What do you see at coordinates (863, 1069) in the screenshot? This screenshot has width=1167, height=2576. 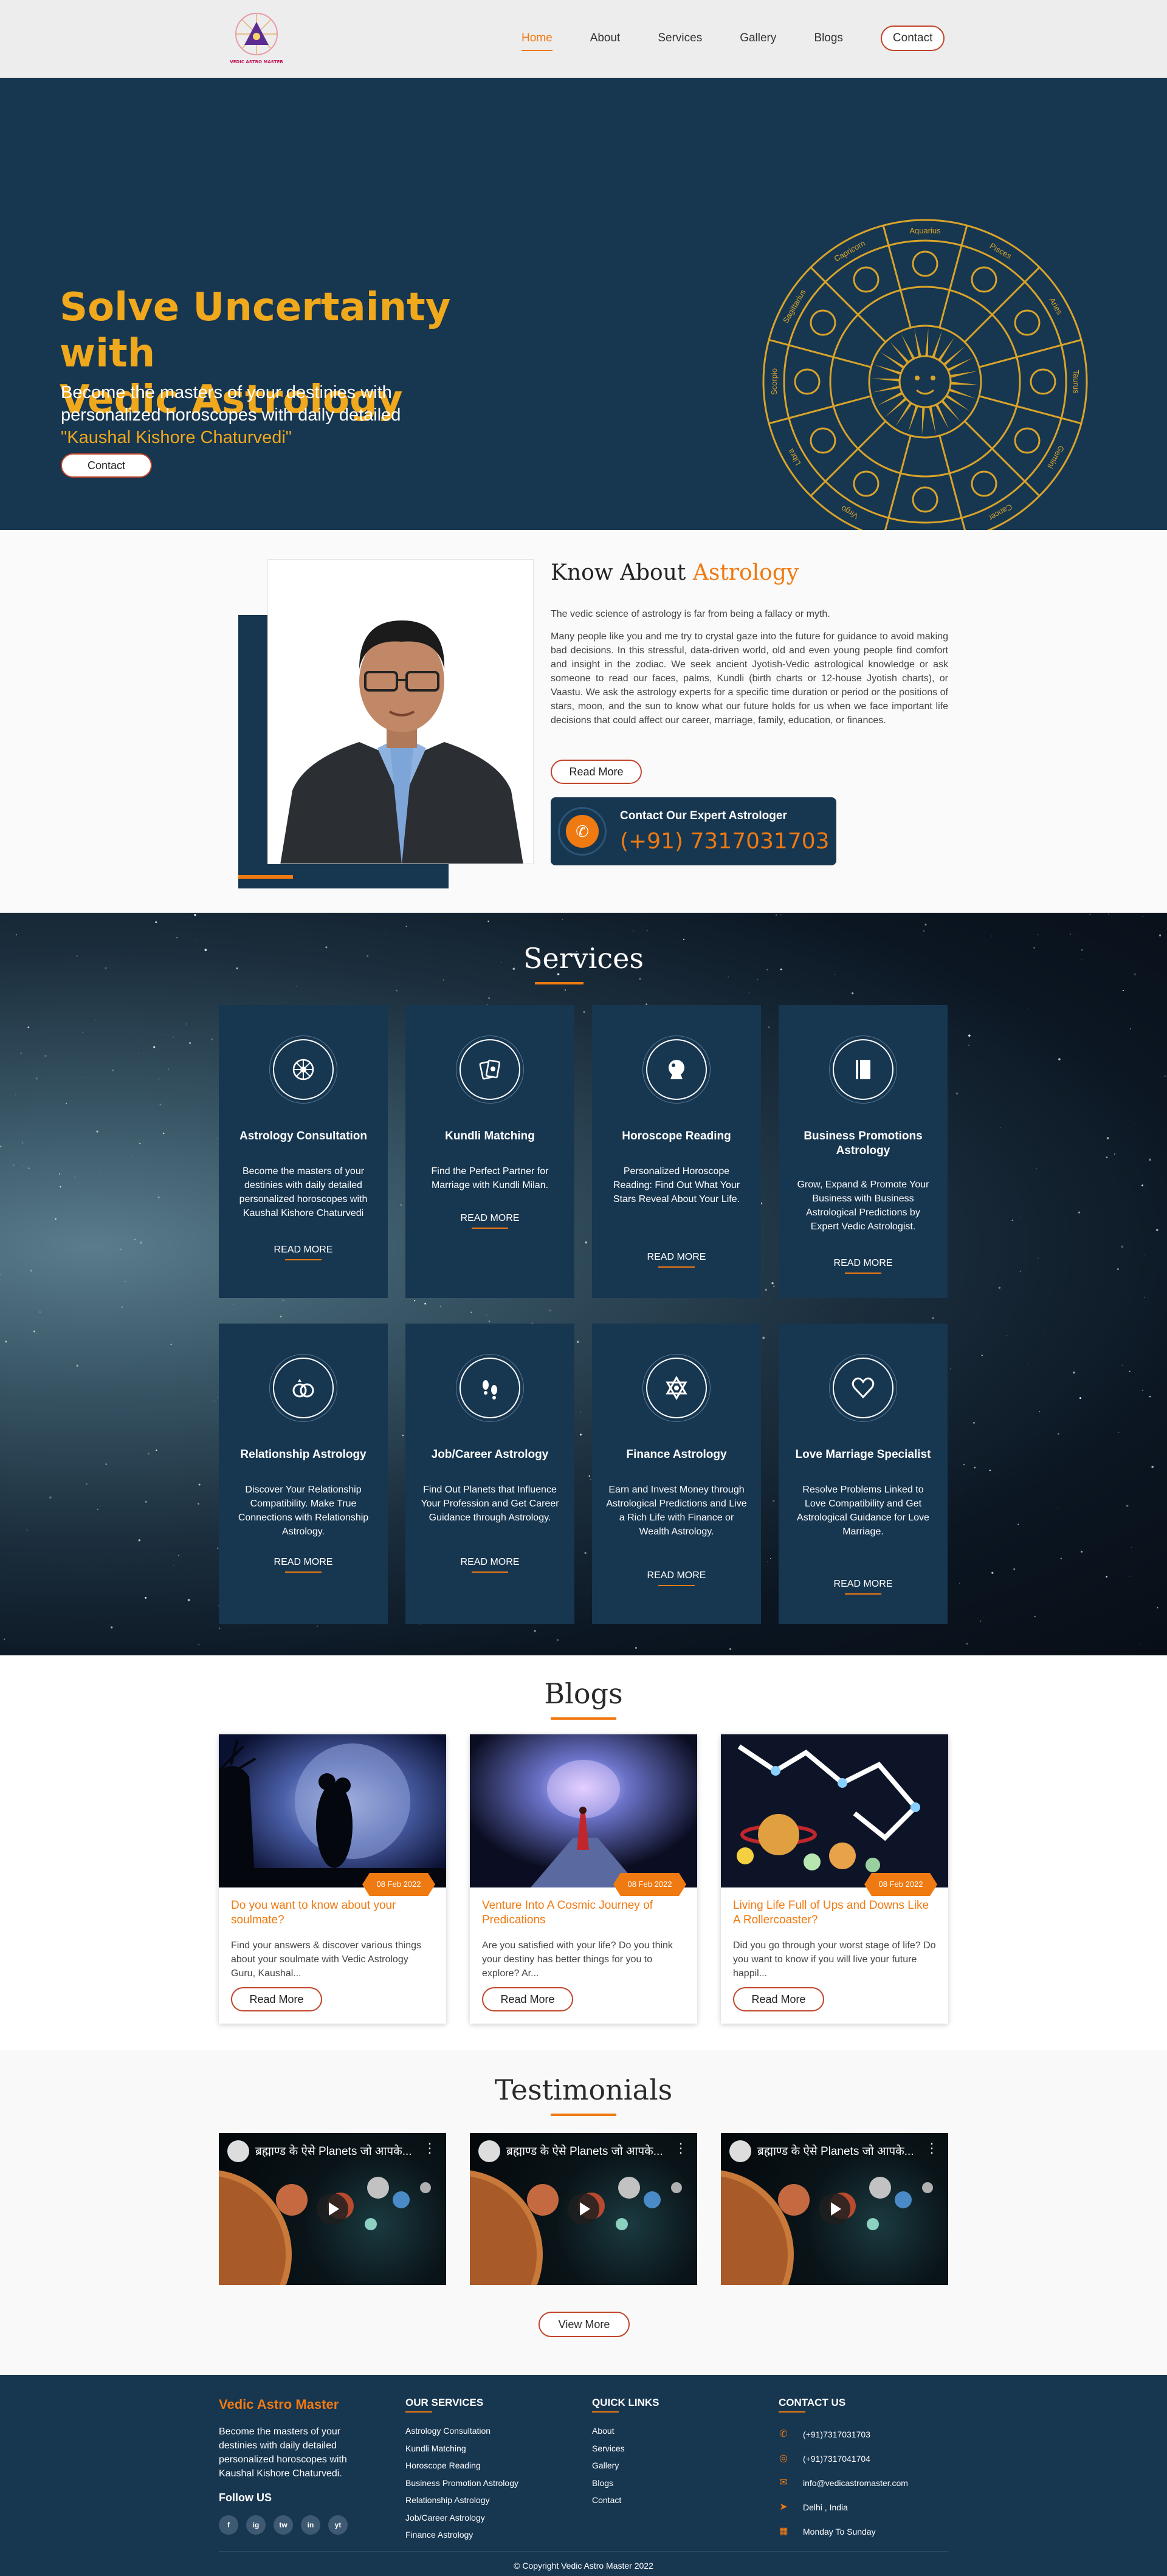 I see `book-icon` at bounding box center [863, 1069].